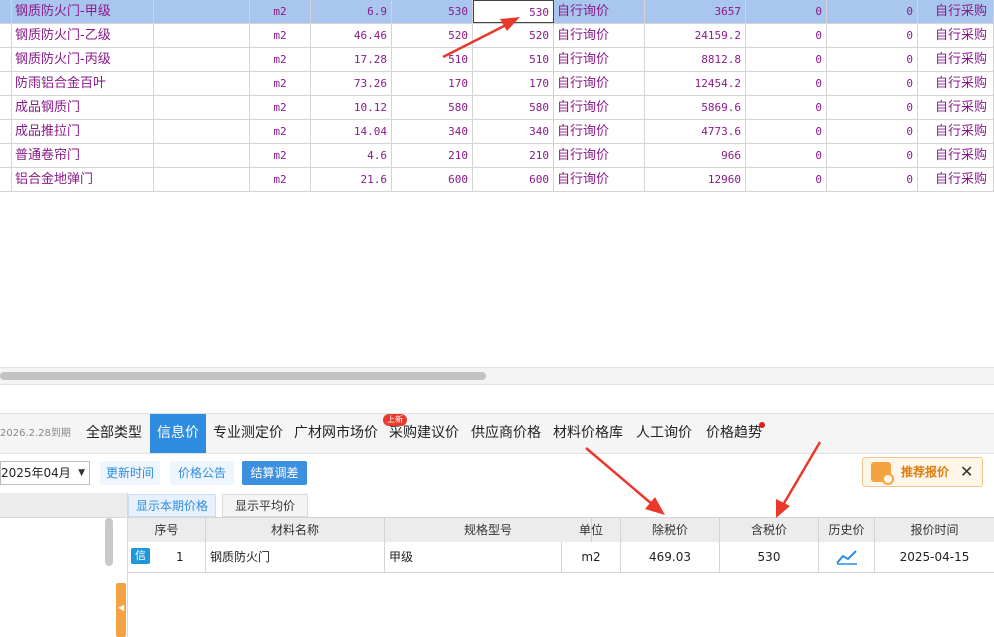 This screenshot has width=994, height=637. I want to click on tab-manual-inquiry: 人工询价, so click(664, 433).